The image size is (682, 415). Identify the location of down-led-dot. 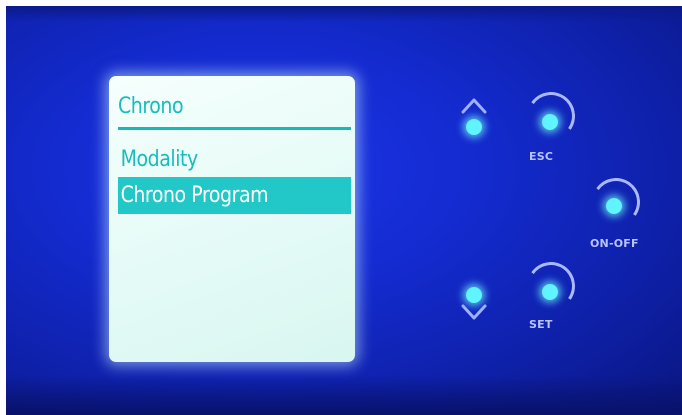
(474, 295).